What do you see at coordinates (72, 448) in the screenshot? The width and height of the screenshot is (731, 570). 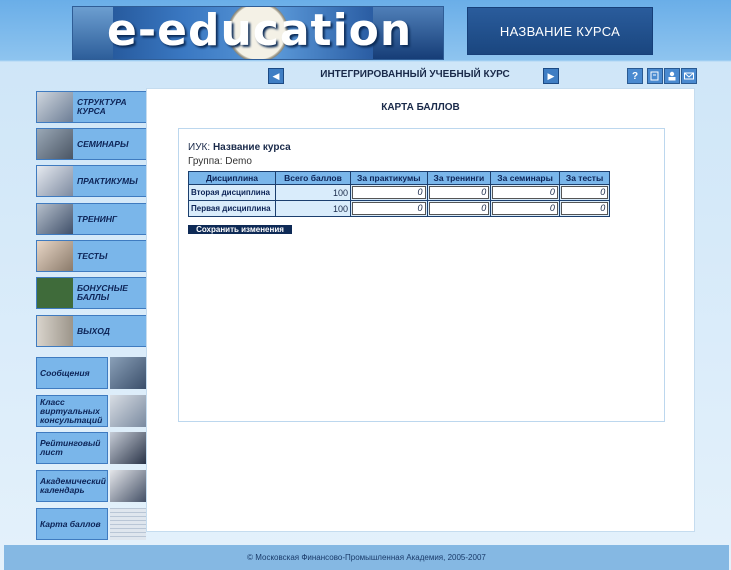 I see `tool-label: Рейтинговый лист` at bounding box center [72, 448].